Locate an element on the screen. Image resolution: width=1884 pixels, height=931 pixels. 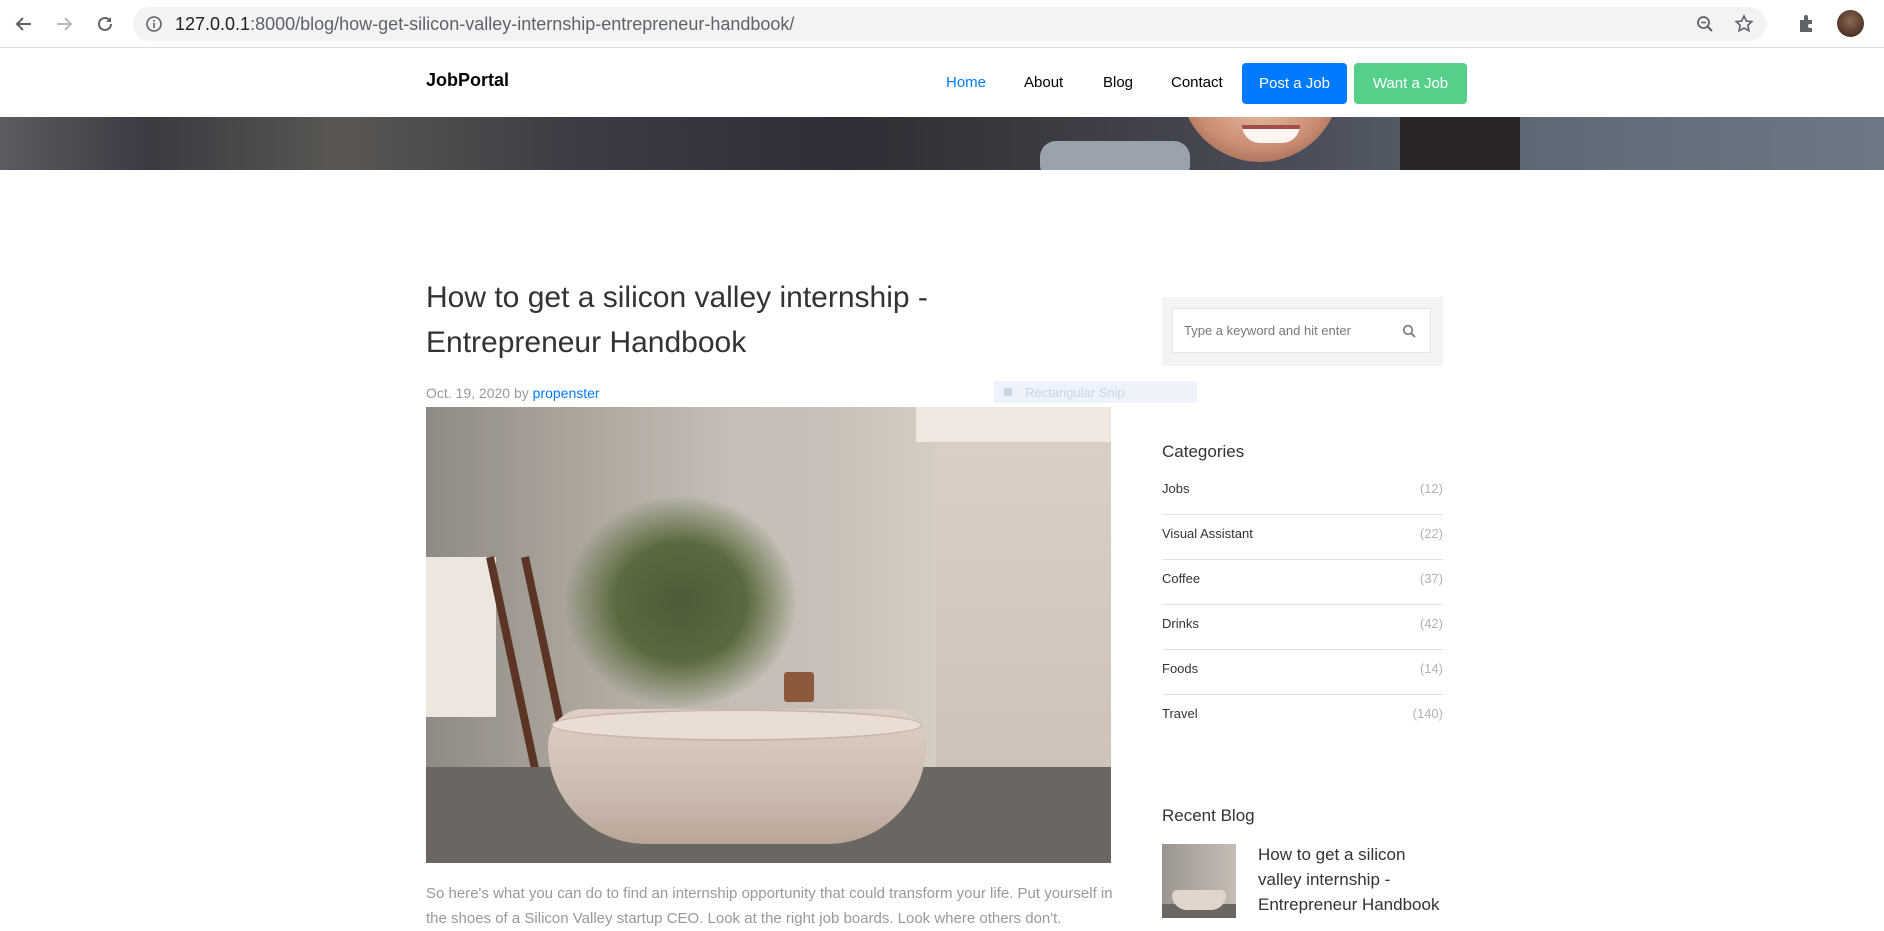
category-name: Travel is located at coordinates (1180, 713).